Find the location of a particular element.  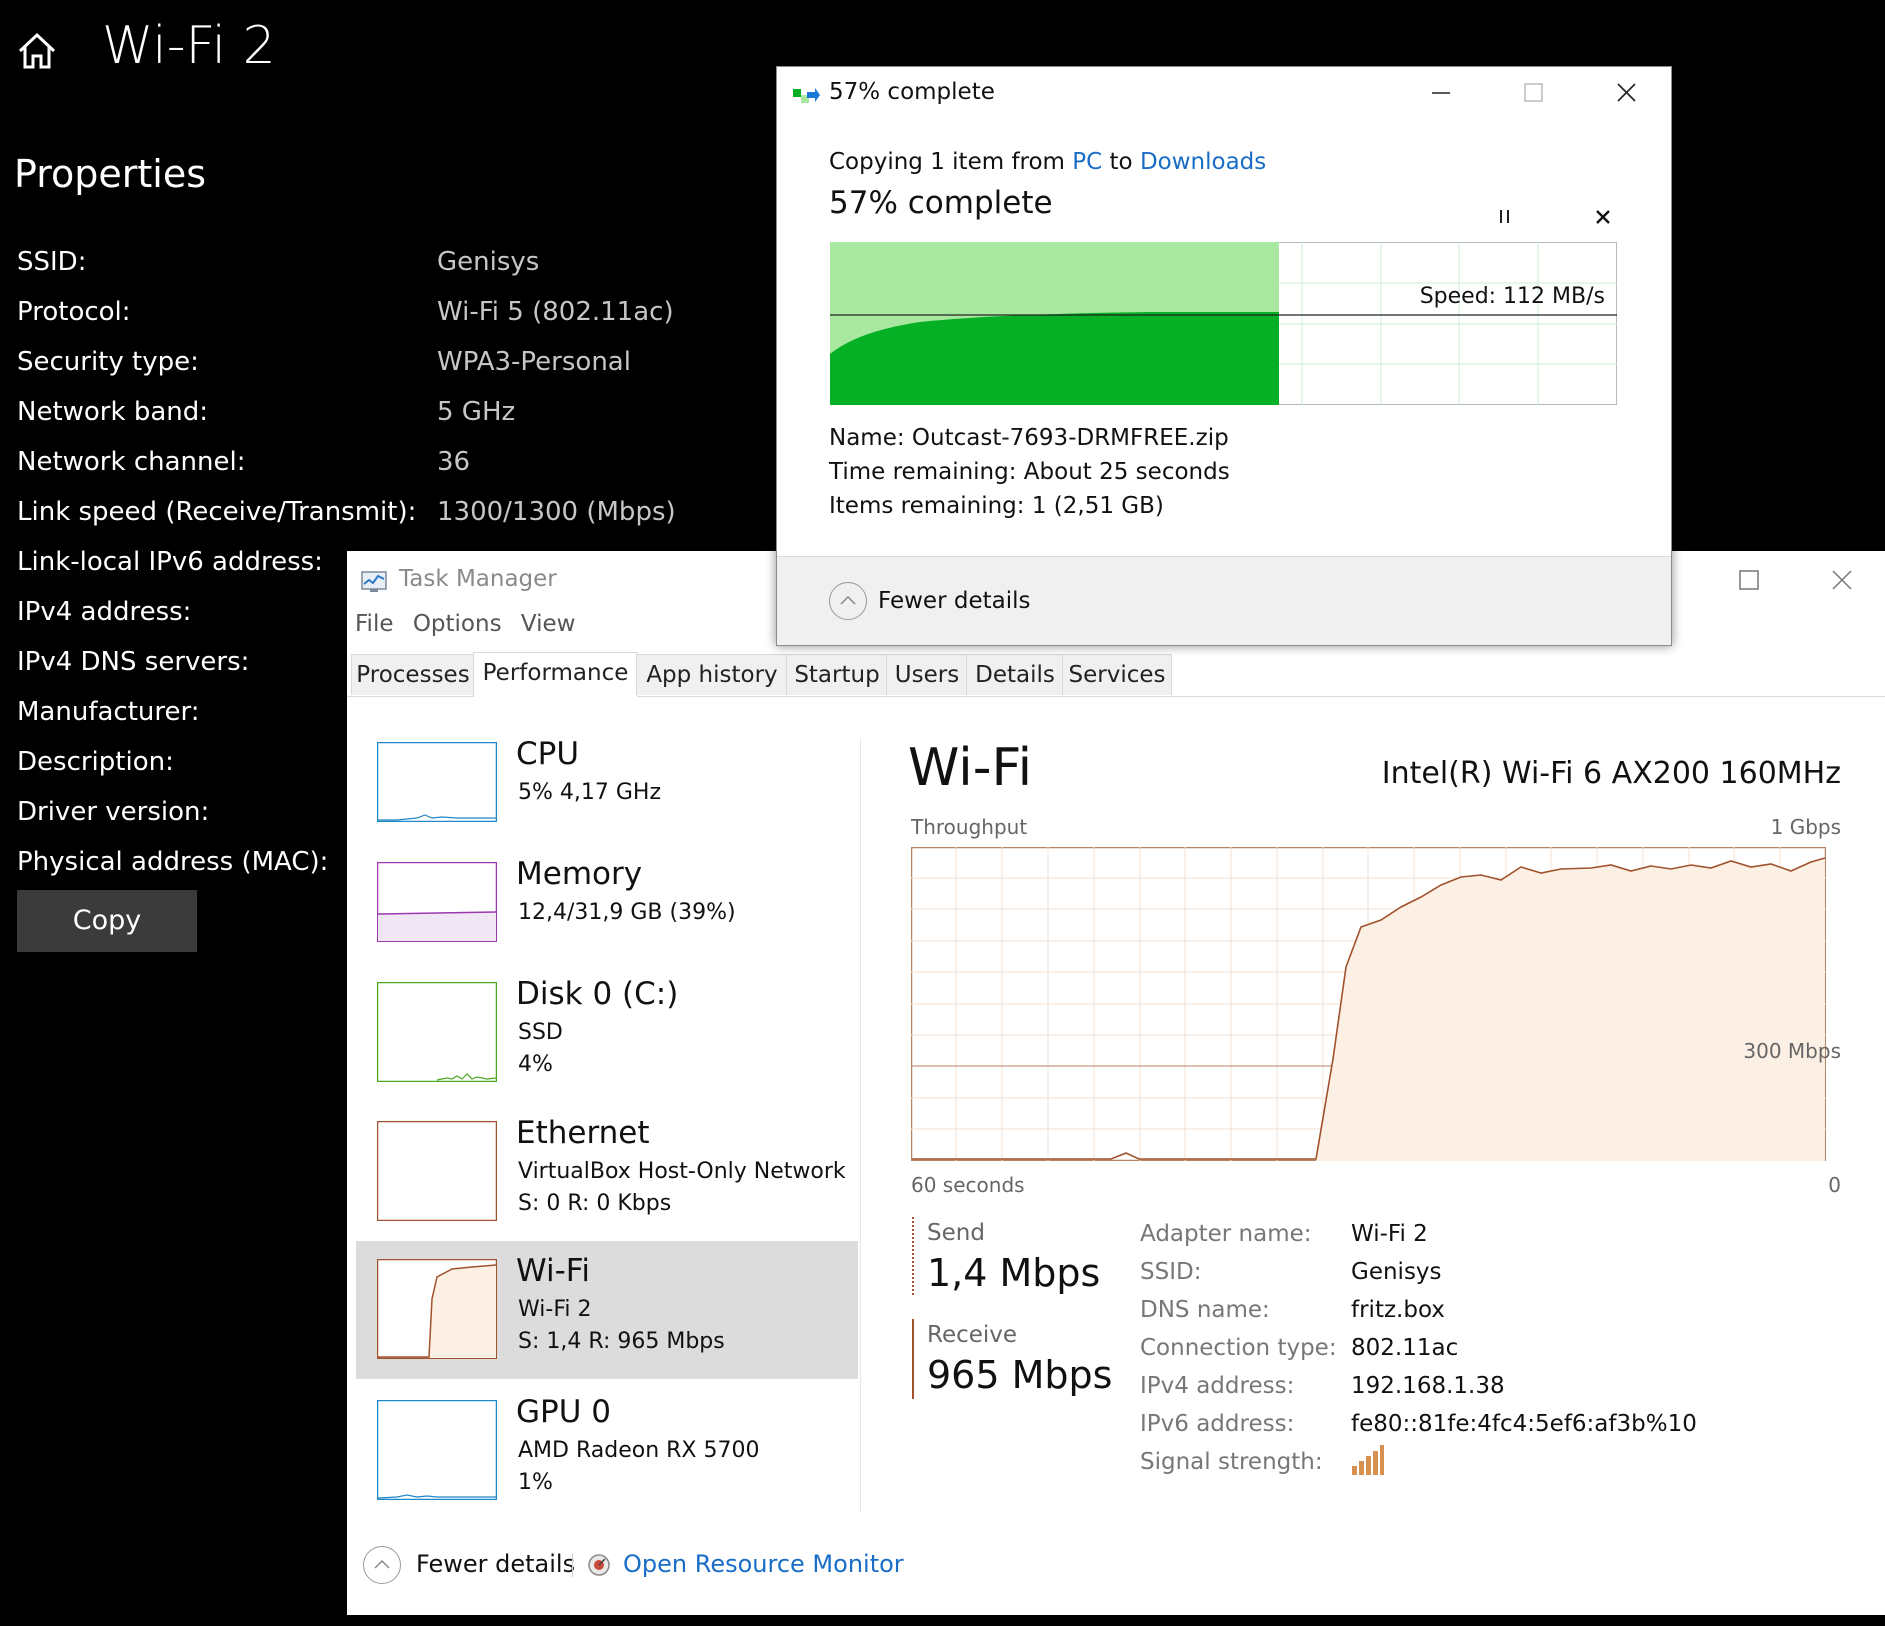

sidebar-item-detail: 4% is located at coordinates (535, 1064).